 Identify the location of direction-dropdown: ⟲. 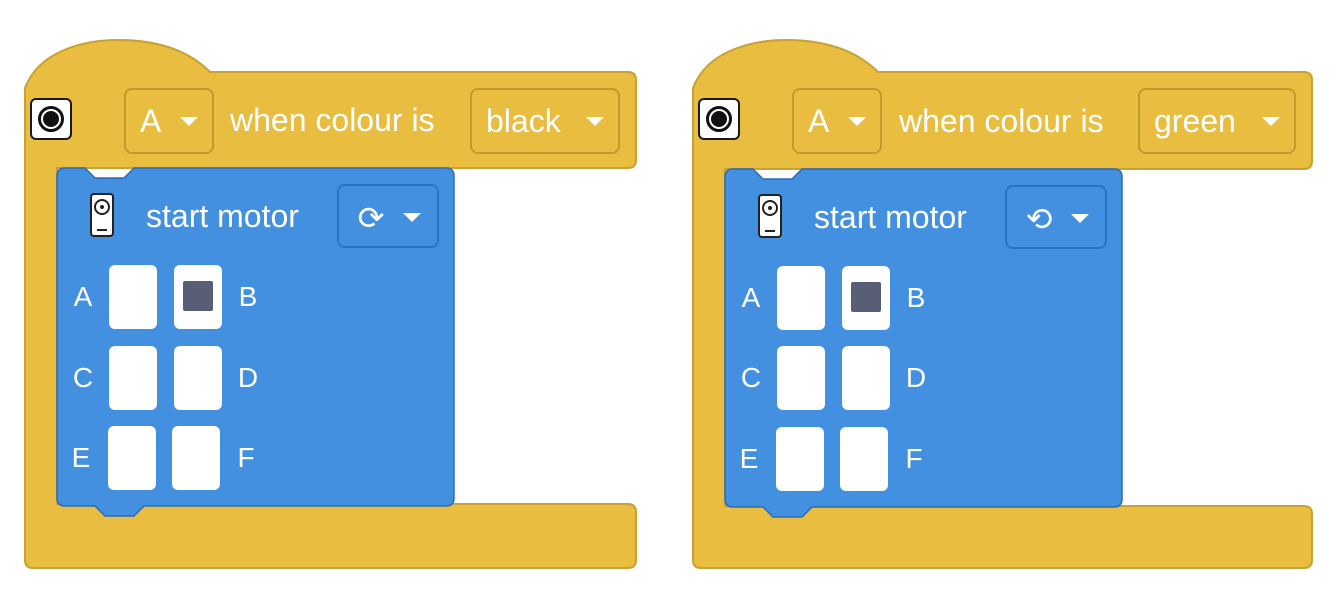
(1056, 217).